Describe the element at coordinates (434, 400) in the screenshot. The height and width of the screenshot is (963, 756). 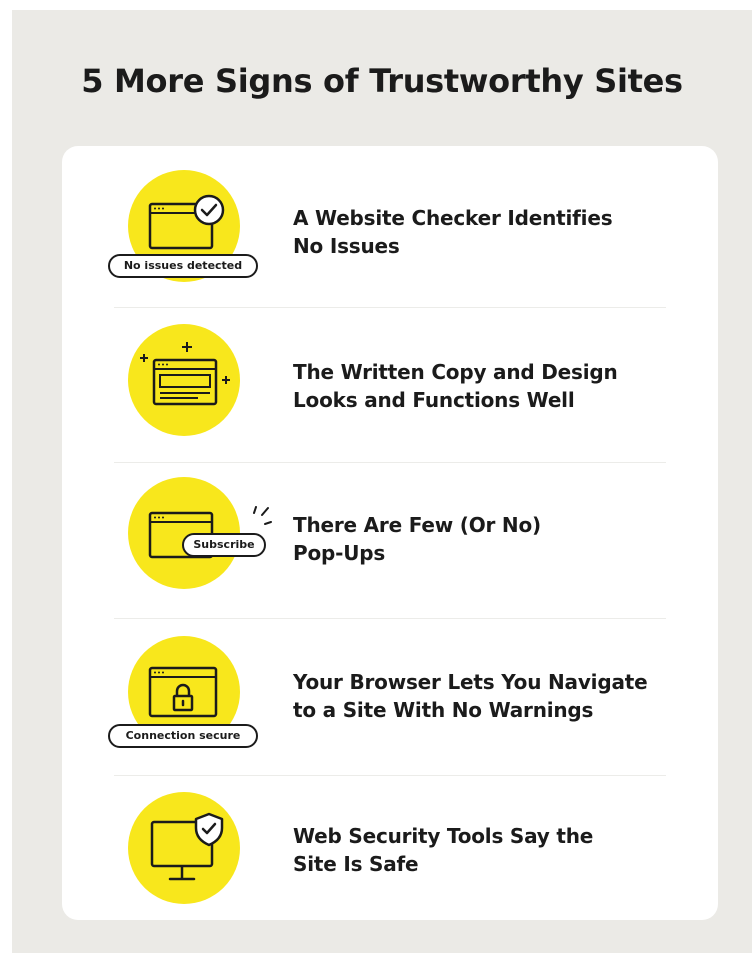
I see `sign-text-line: Looks and Functions Well` at that location.